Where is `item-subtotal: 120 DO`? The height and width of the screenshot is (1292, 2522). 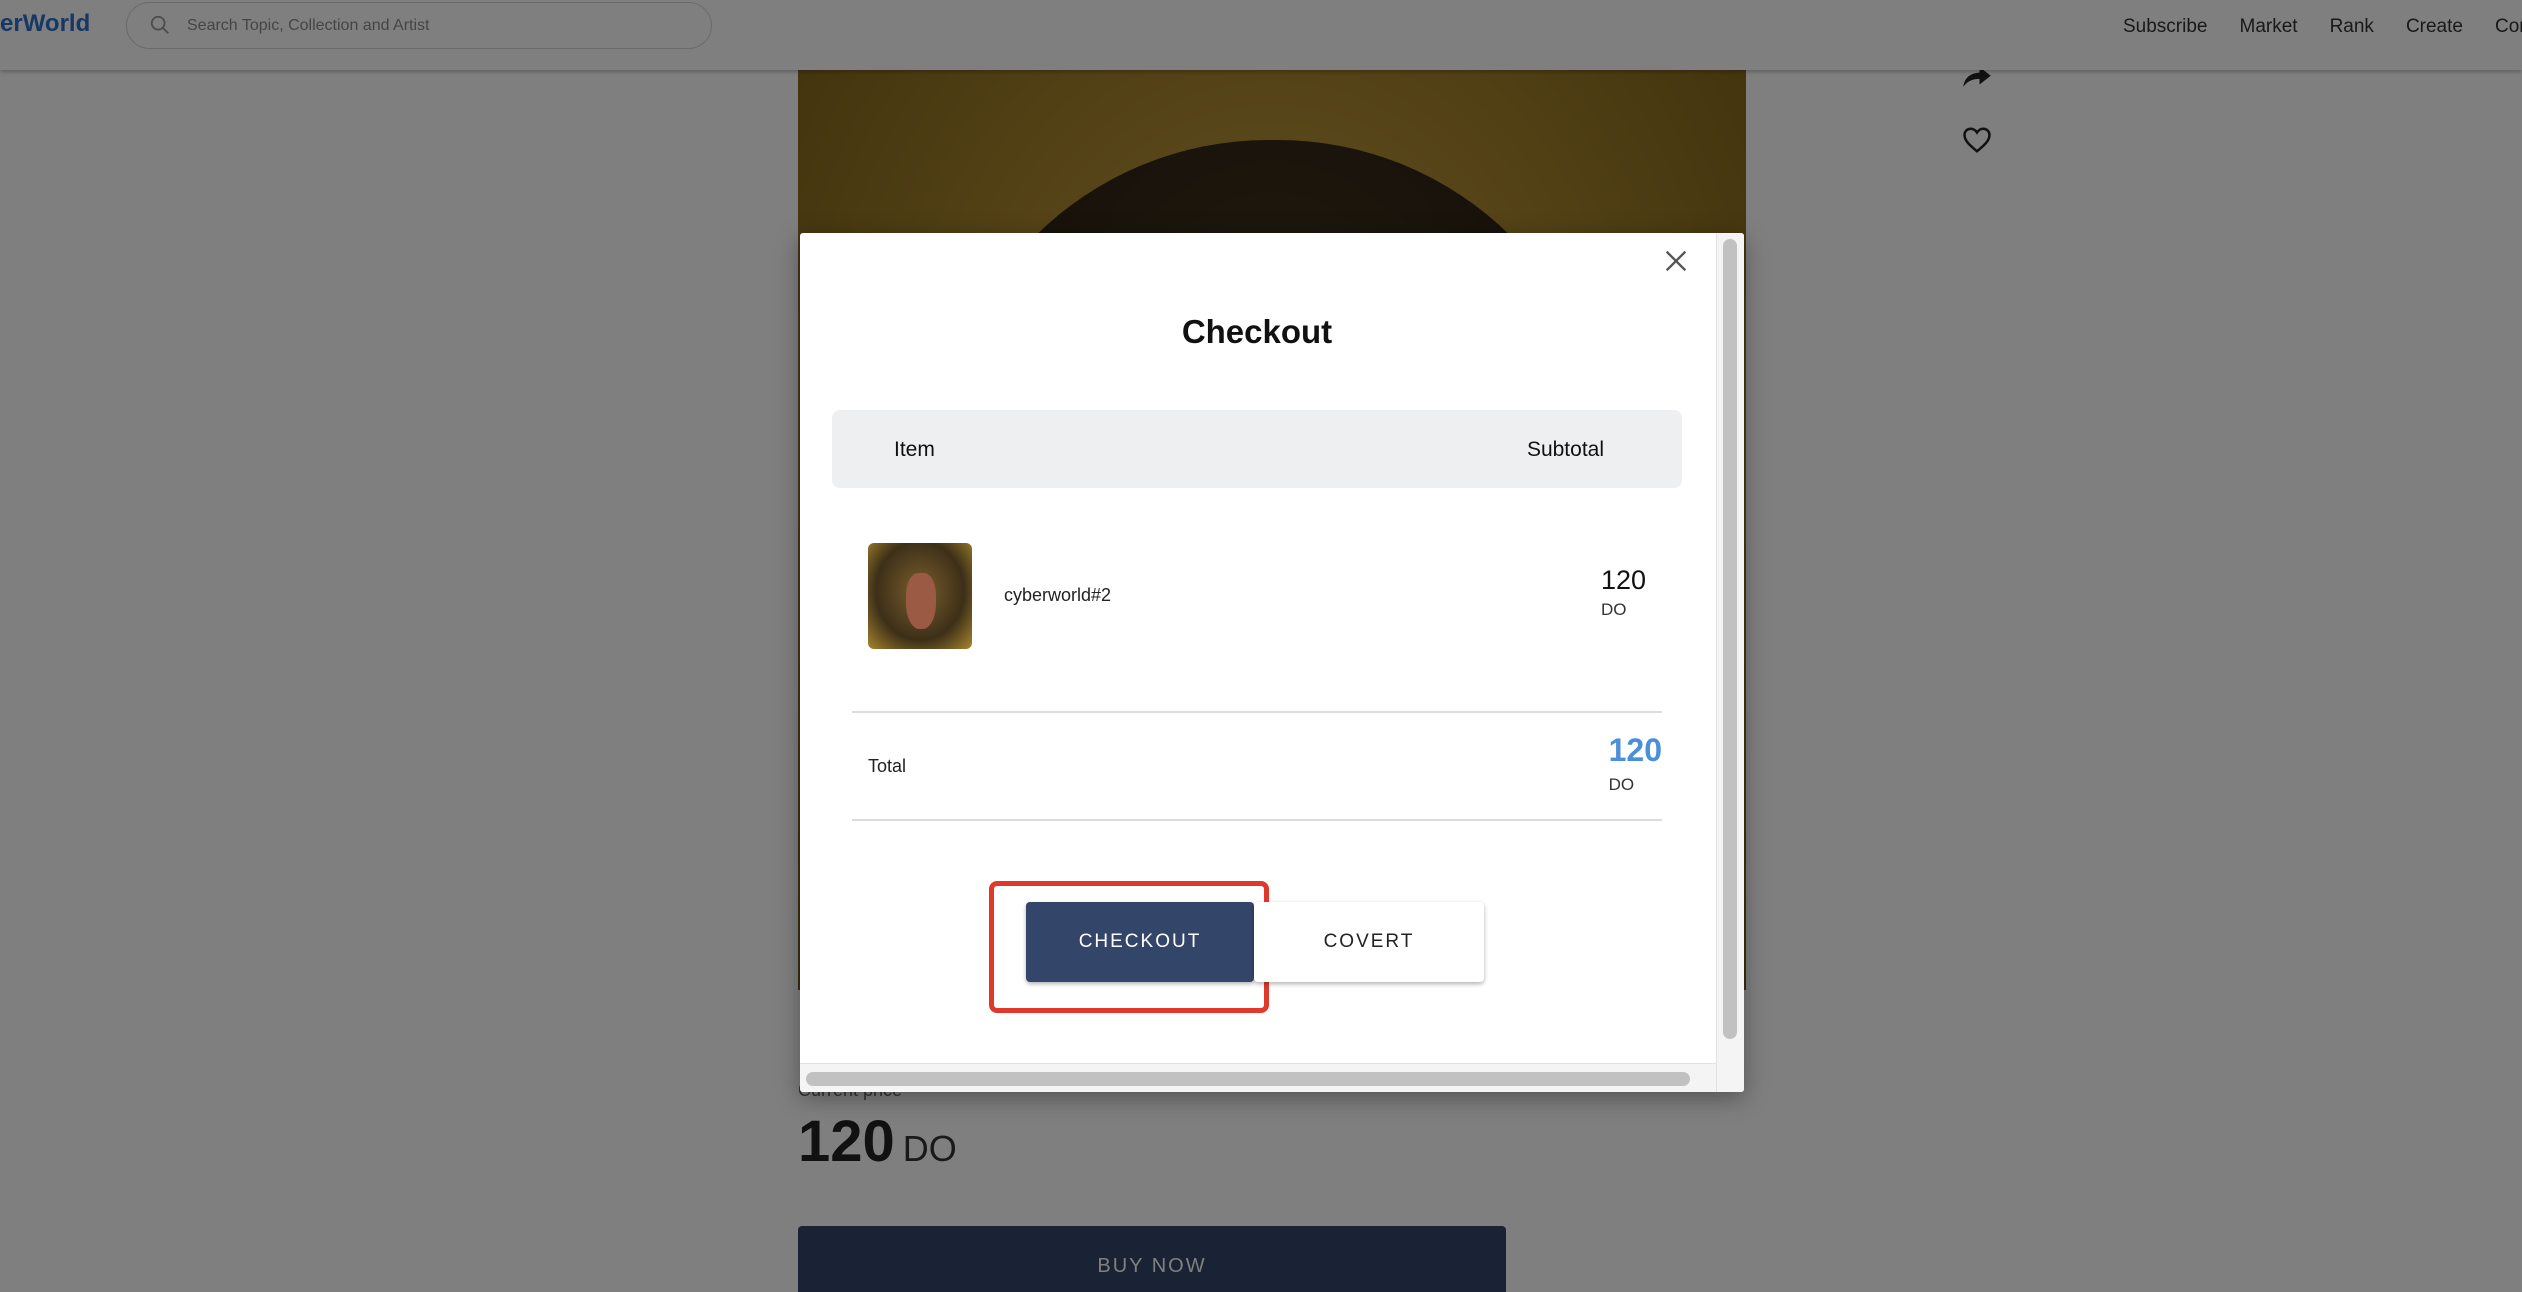 item-subtotal: 120 DO is located at coordinates (1623, 592).